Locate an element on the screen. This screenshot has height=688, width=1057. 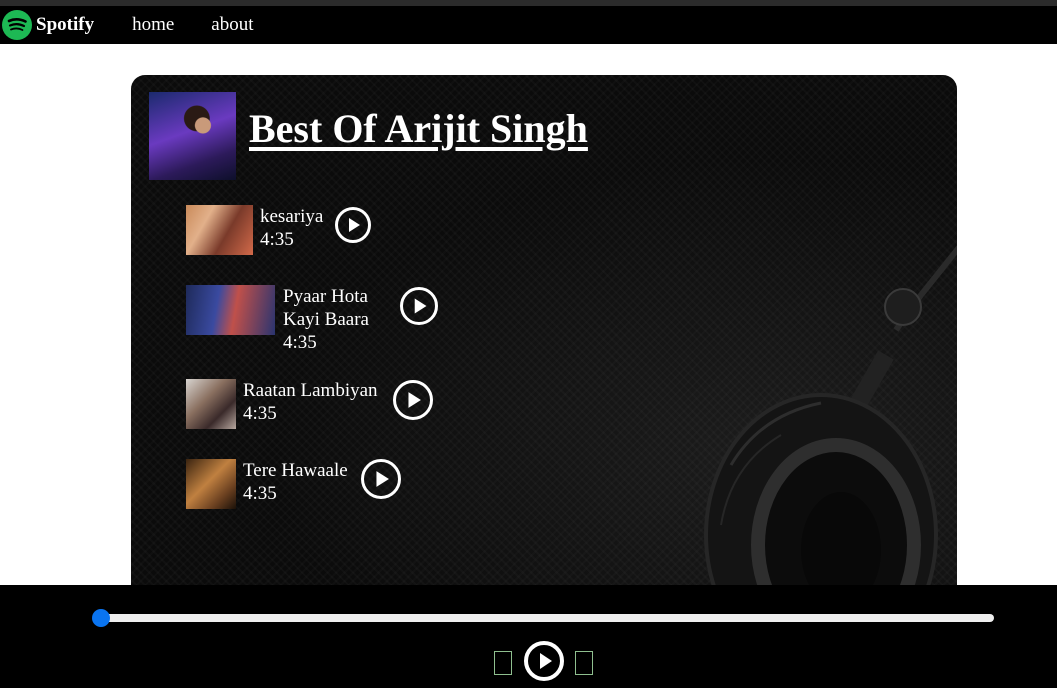
next-icon is located at coordinates (584, 663).